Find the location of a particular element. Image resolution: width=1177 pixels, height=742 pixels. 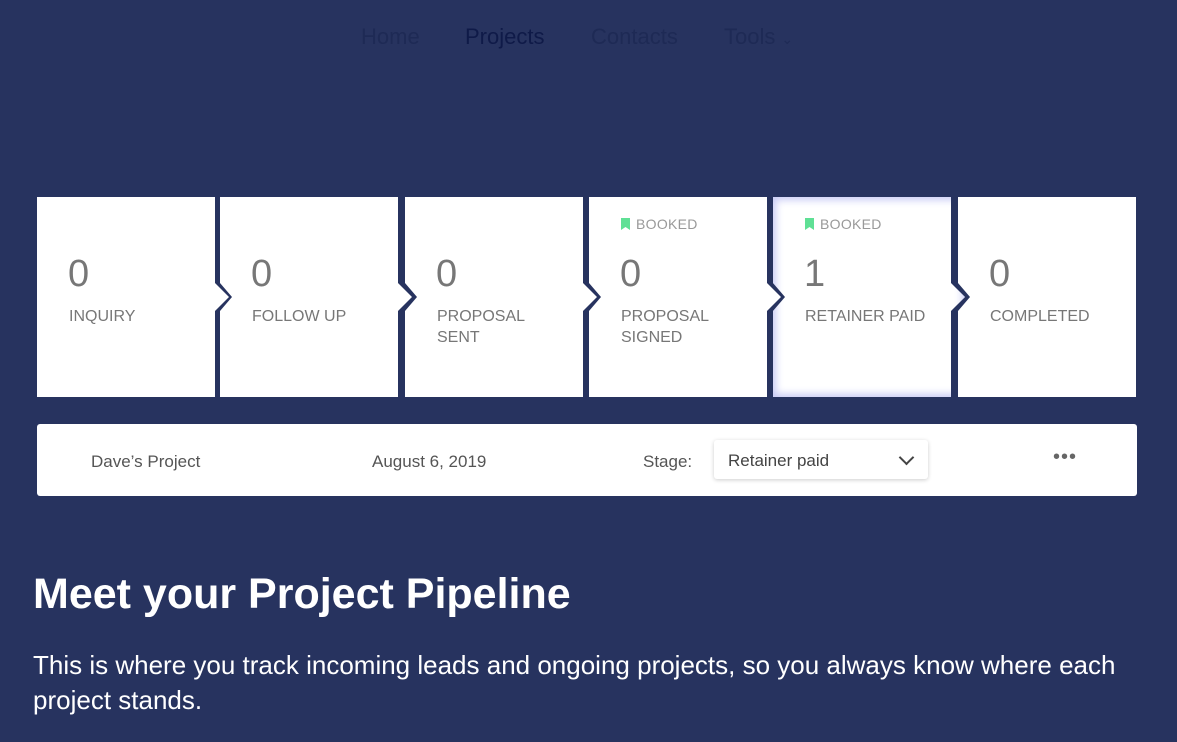

stage-label: Follow up is located at coordinates (299, 316).